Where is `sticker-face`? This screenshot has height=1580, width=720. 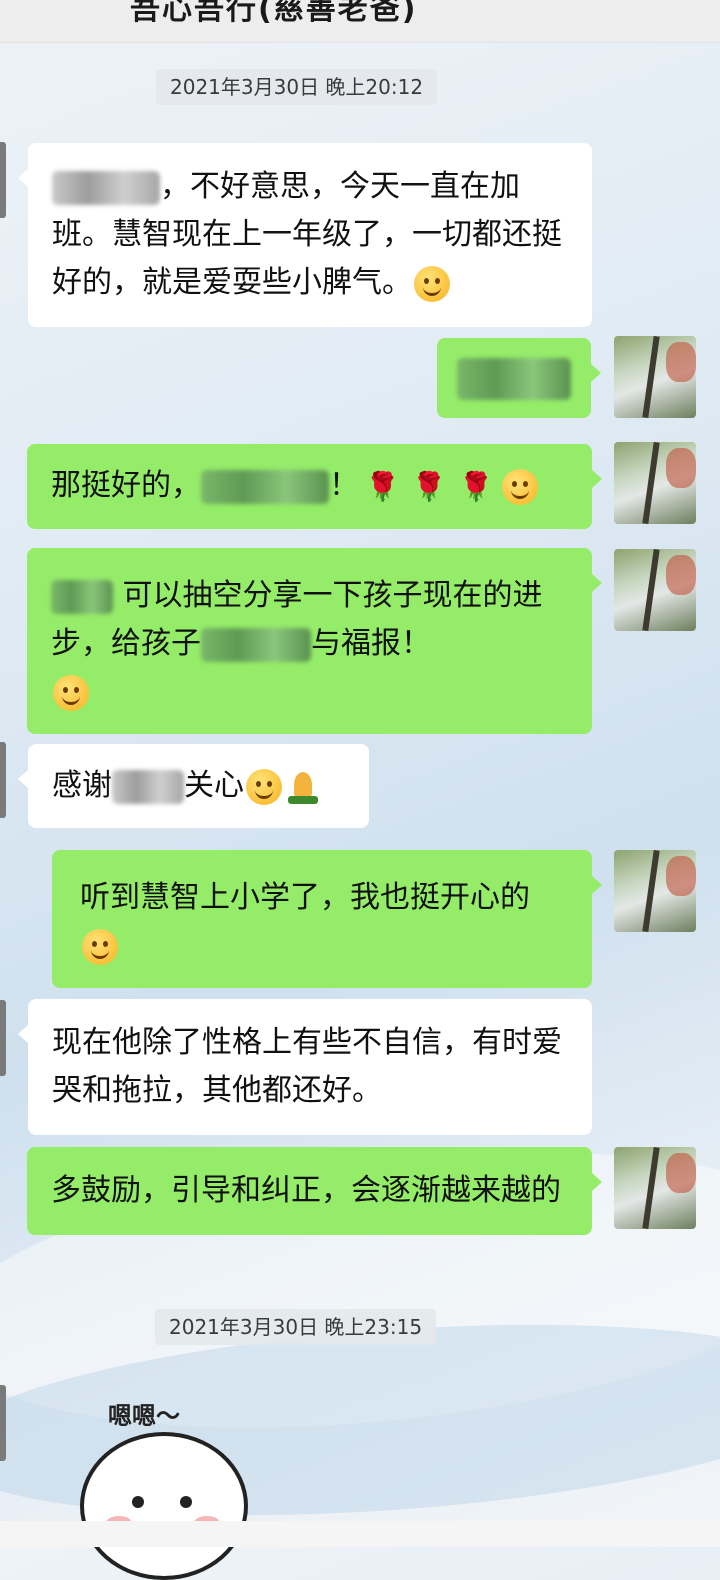 sticker-face is located at coordinates (164, 1506).